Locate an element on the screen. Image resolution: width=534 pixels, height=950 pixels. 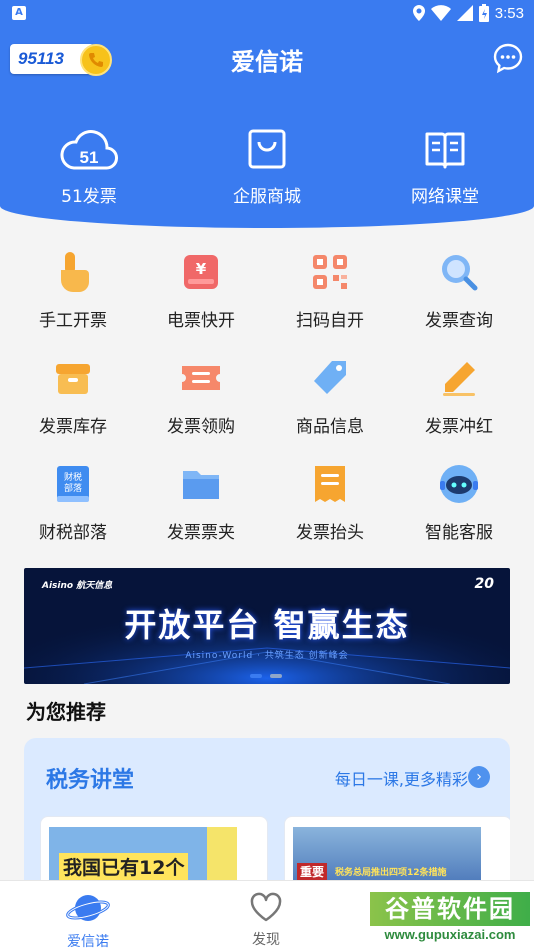
aisino-logo: Aisino 航天信息 is located at coordinates (77, 586).